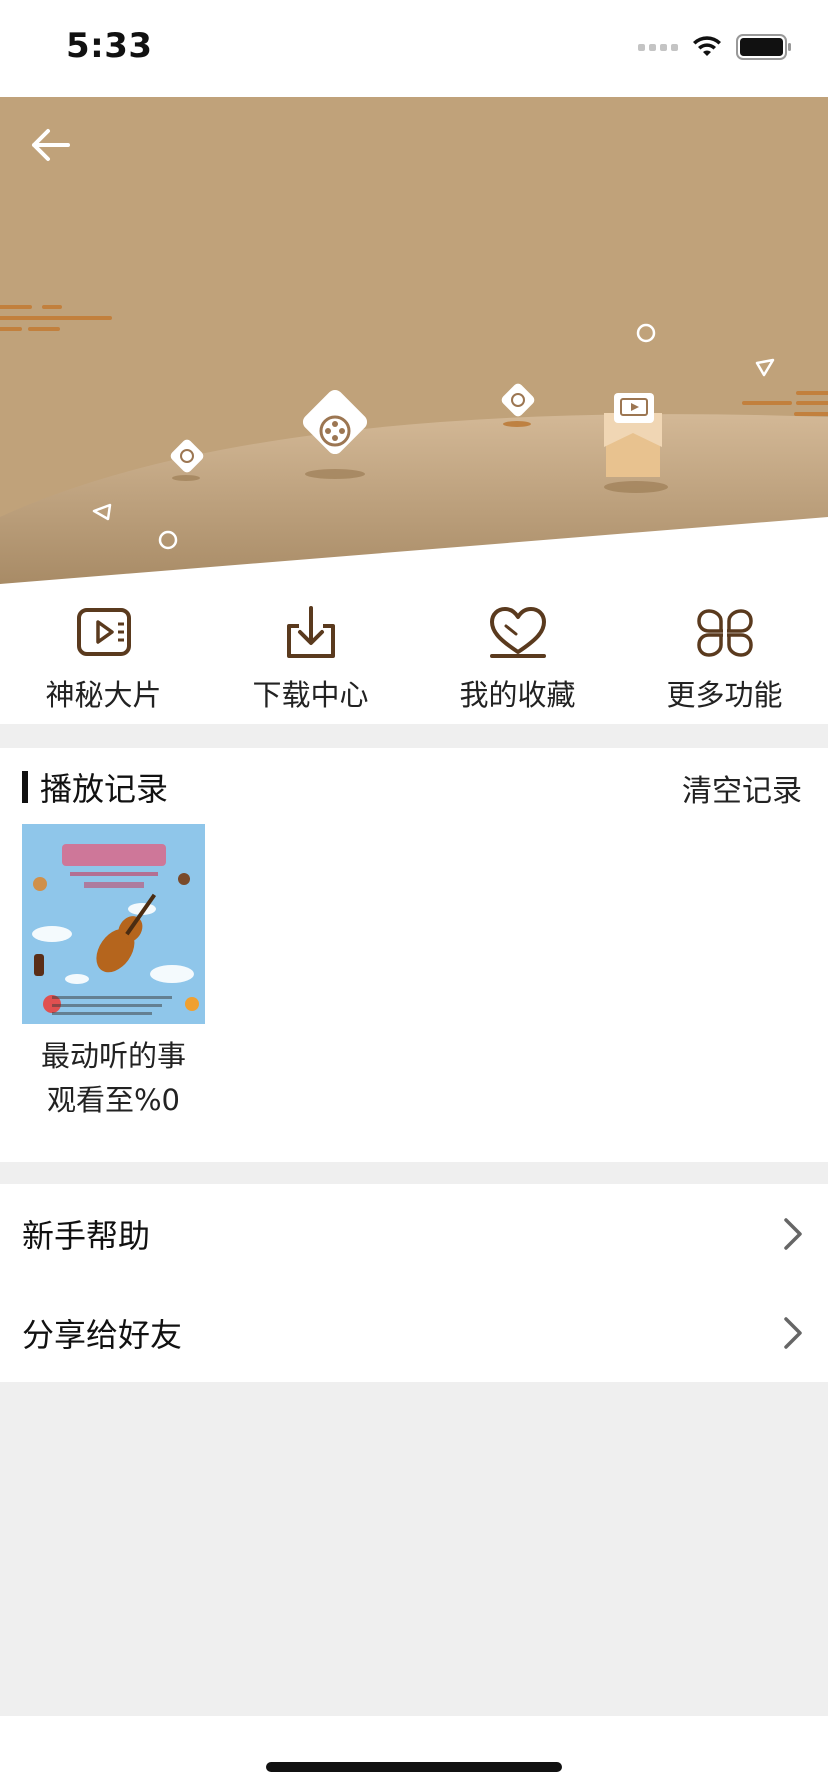  What do you see at coordinates (310, 695) in the screenshot?
I see `quick-item-label: 下载中心` at bounding box center [310, 695].